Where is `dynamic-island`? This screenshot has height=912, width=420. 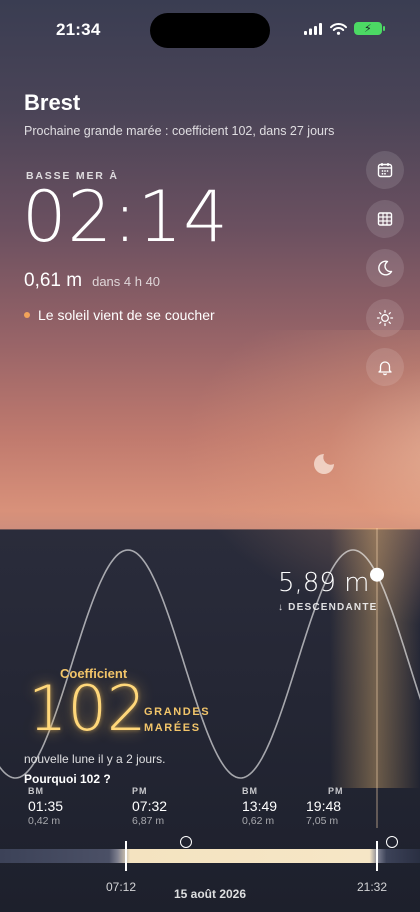
dynamic-island is located at coordinates (210, 30).